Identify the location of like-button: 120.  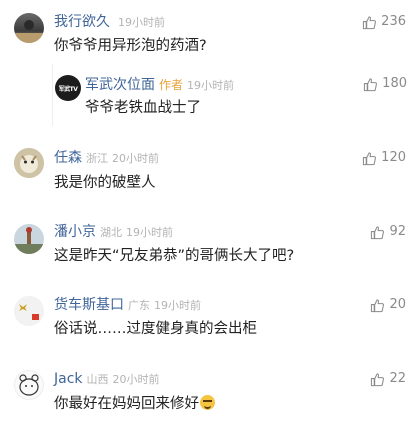
(384, 158).